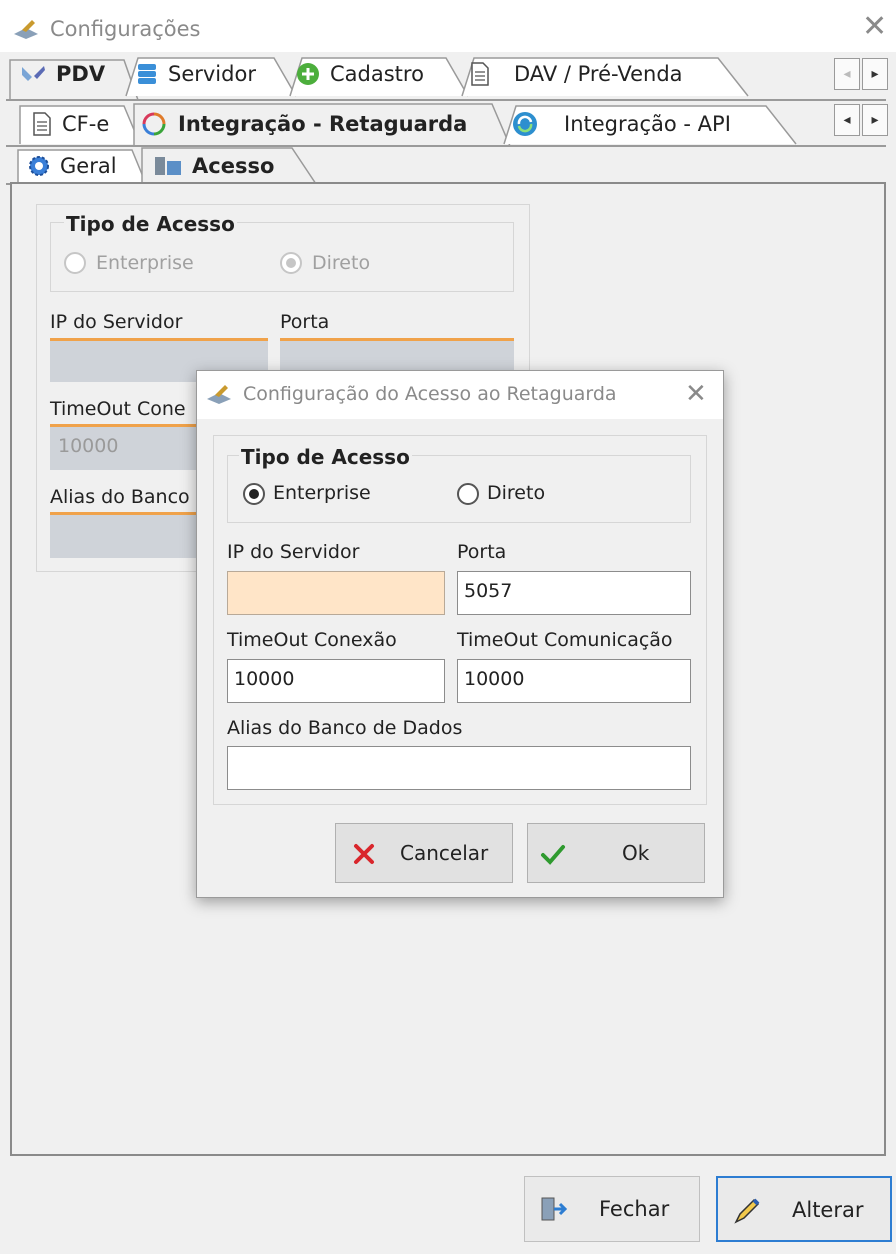 The width and height of the screenshot is (896, 1254). What do you see at coordinates (86, 124) in the screenshot?
I see `tab-label: CF-e` at bounding box center [86, 124].